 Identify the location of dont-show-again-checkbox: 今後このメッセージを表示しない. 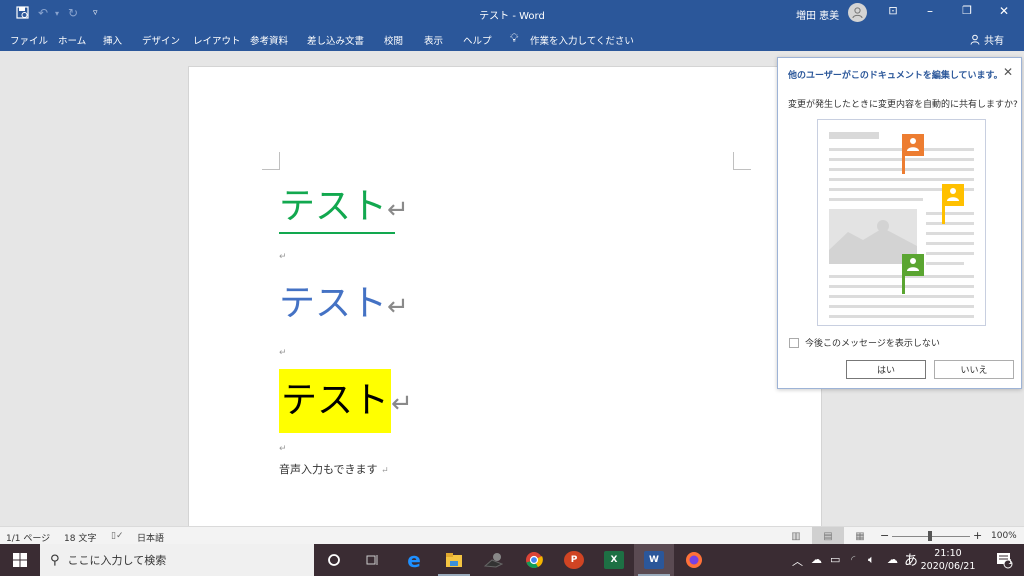
(864, 342).